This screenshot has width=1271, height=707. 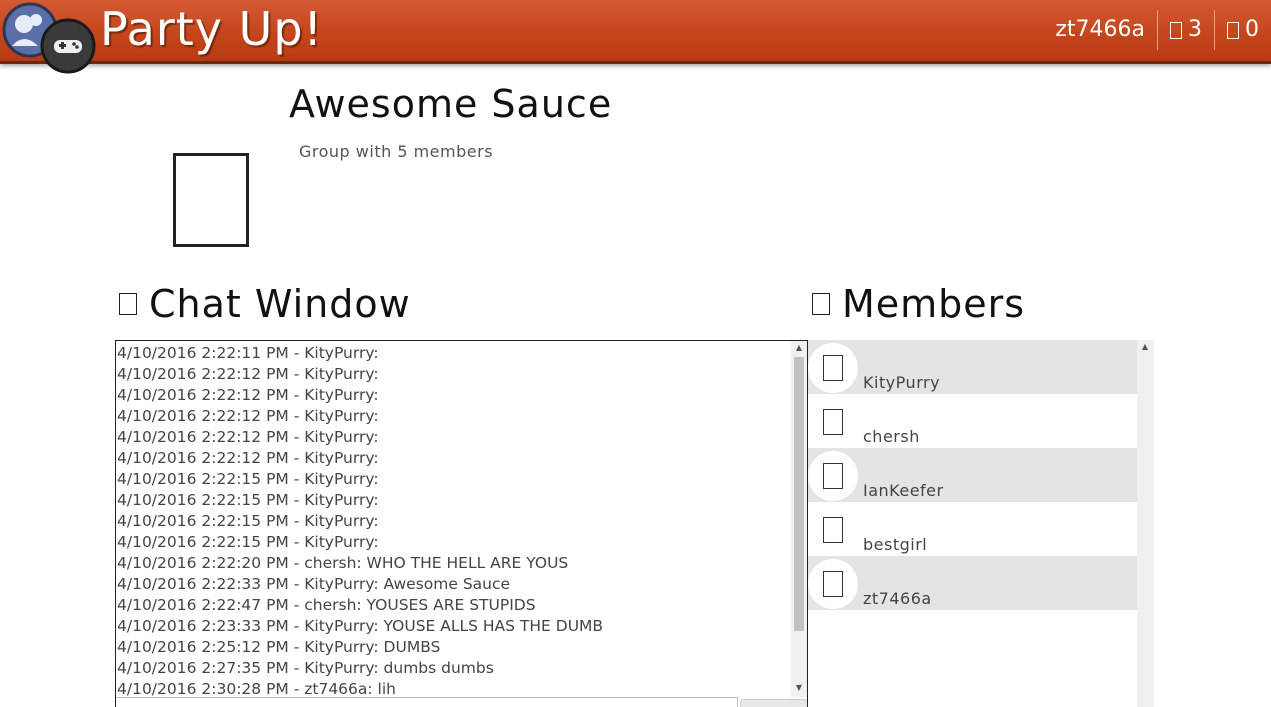 I want to click on scroll-down-icon: ▼, so click(x=799, y=688).